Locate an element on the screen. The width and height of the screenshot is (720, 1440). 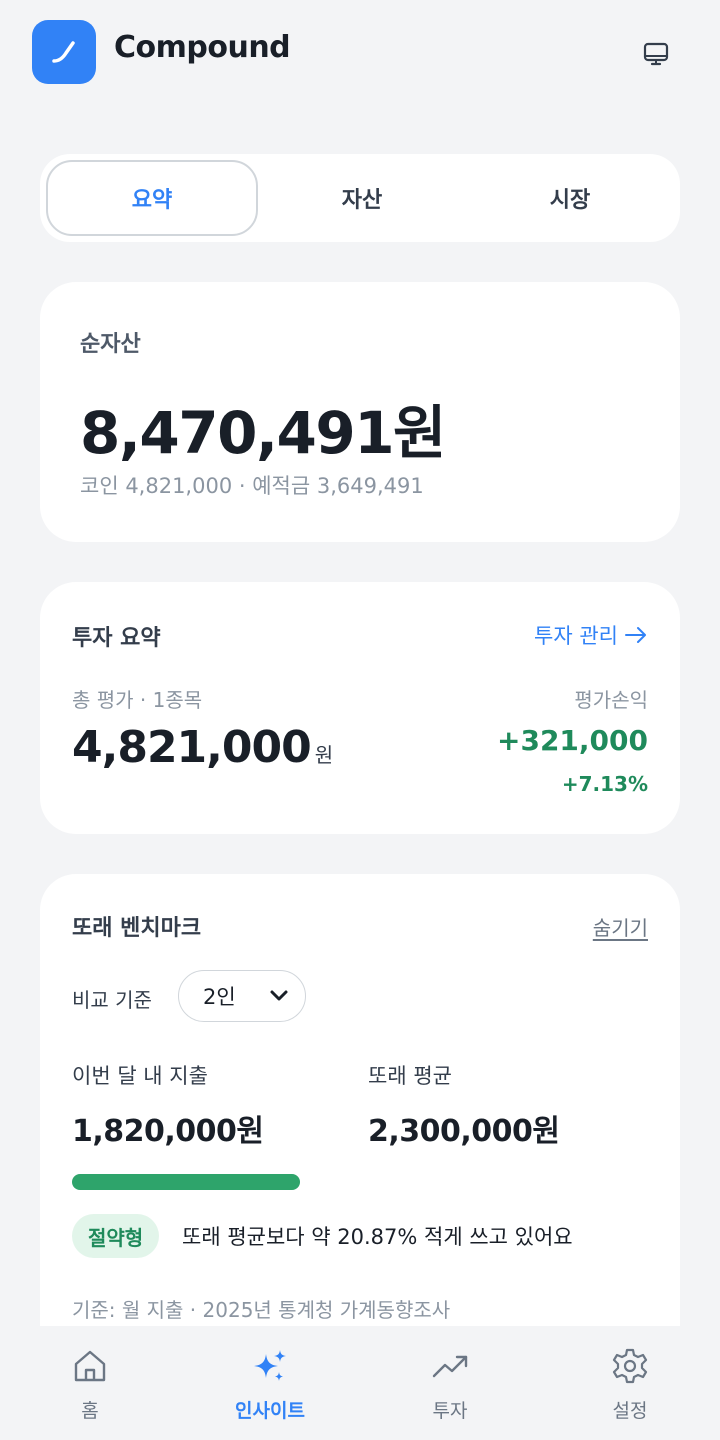
app-name: Compound is located at coordinates (202, 47).